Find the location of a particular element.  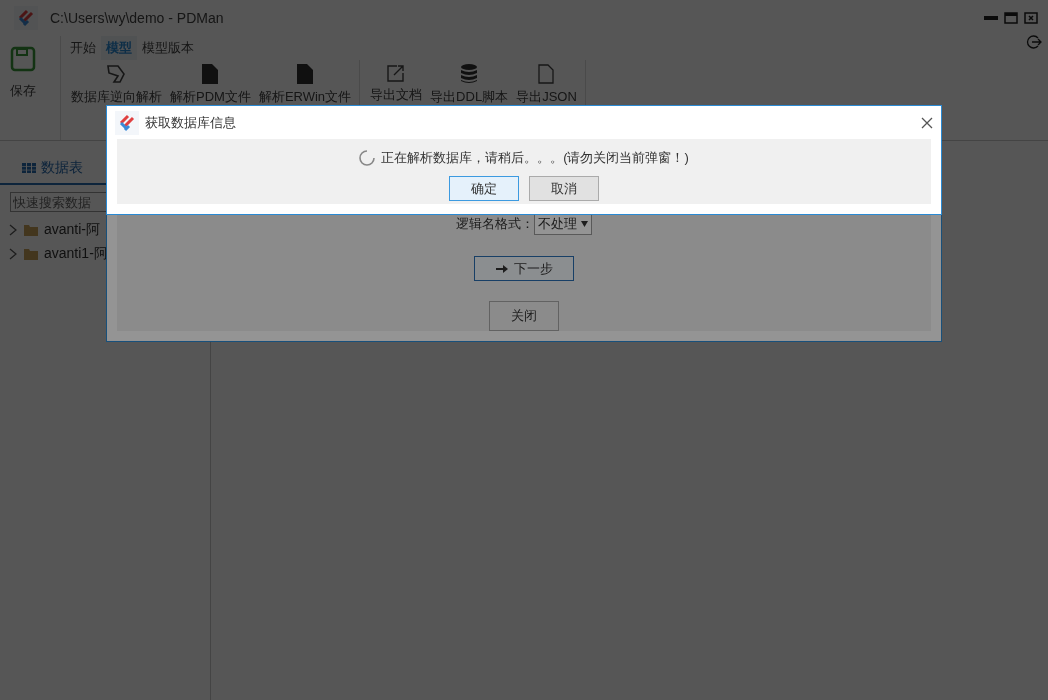

toolbar-button: 导出JSON is located at coordinates (546, 85).